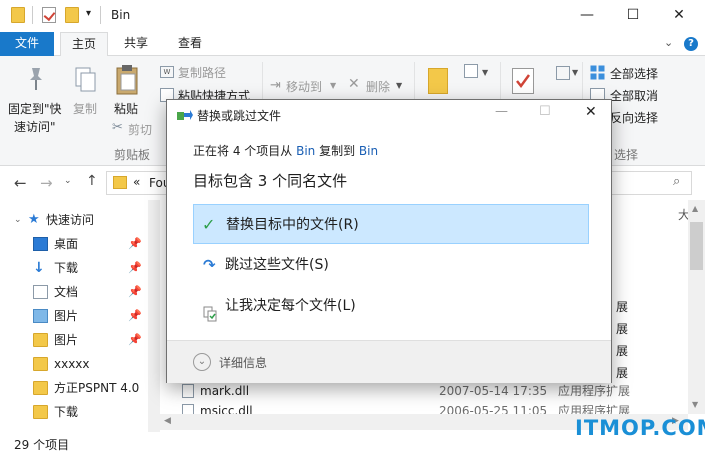 The image size is (705, 456). What do you see at coordinates (66, 244) in the screenshot?
I see `nav-item-label: 桌面` at bounding box center [66, 244].